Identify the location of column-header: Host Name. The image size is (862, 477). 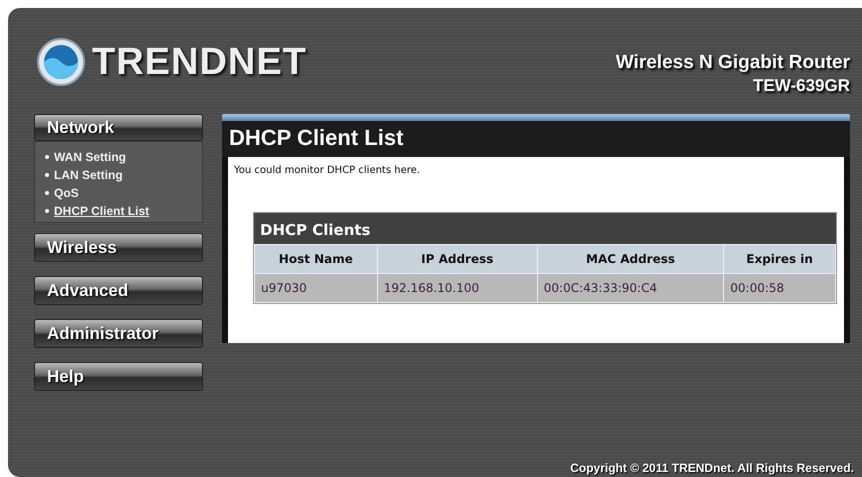
(316, 259).